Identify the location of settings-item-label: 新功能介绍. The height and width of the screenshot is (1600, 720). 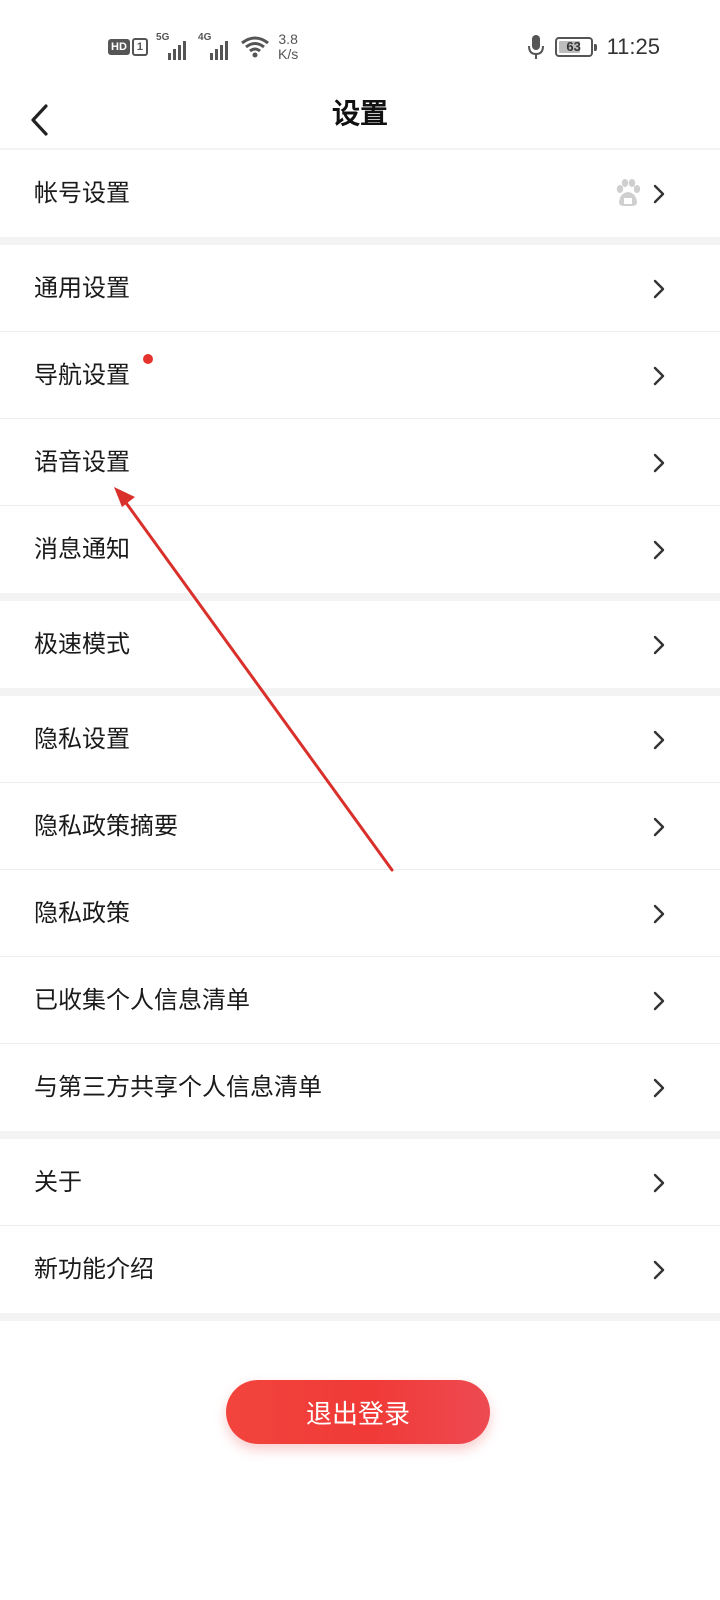
(94, 1269).